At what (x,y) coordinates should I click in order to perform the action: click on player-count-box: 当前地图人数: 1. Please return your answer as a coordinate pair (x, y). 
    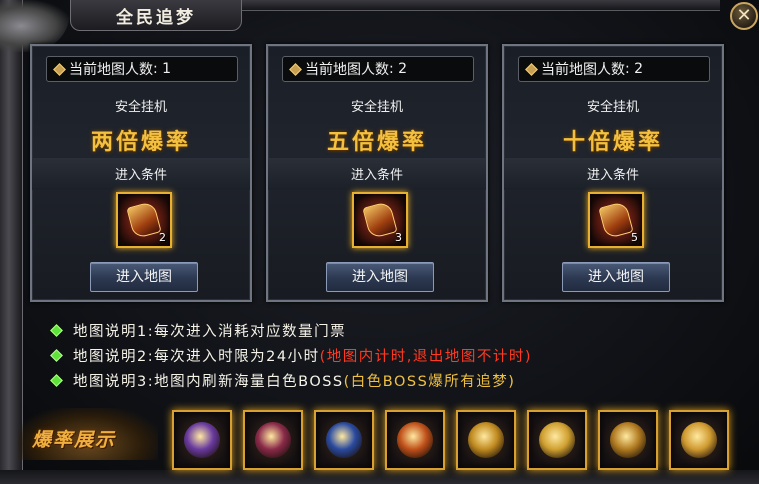
    Looking at the image, I should click on (142, 69).